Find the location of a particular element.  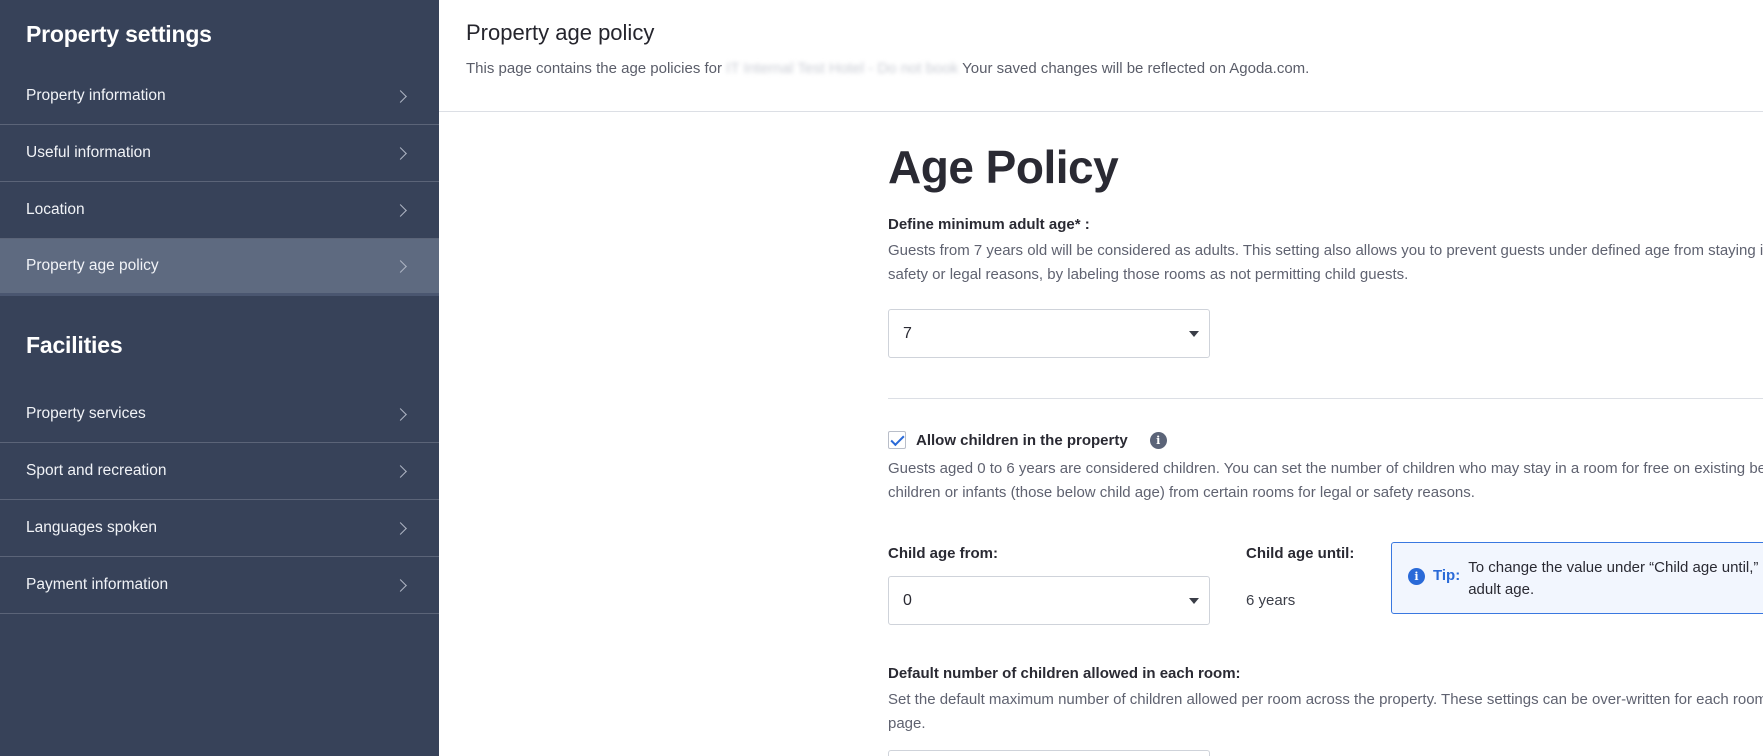

sidebar-item-label: Location is located at coordinates (55, 209).